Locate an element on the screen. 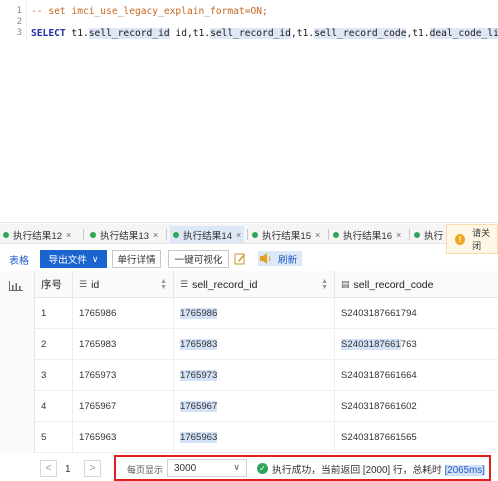 The image size is (498, 481). tab-result-16: 执行结果16 × is located at coordinates (367, 234).